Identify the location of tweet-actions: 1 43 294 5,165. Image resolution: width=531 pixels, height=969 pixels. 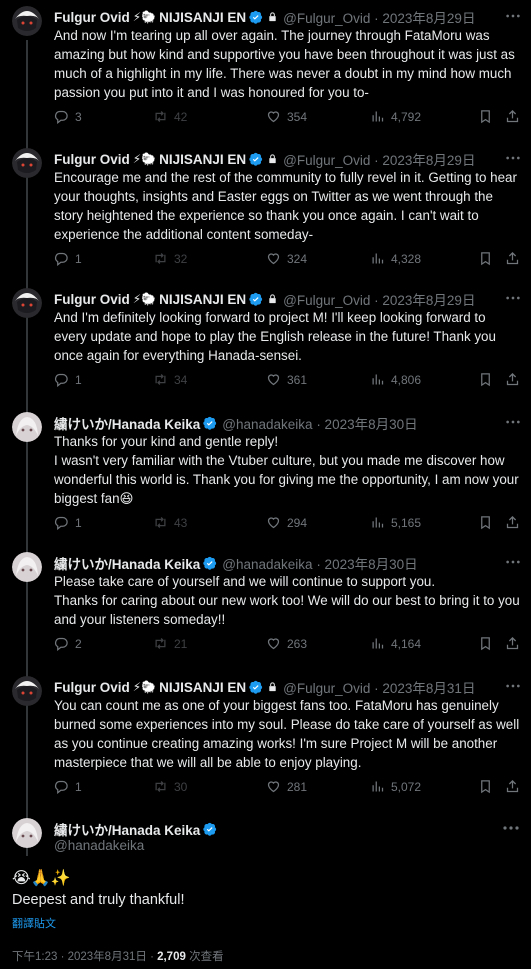
(292, 524).